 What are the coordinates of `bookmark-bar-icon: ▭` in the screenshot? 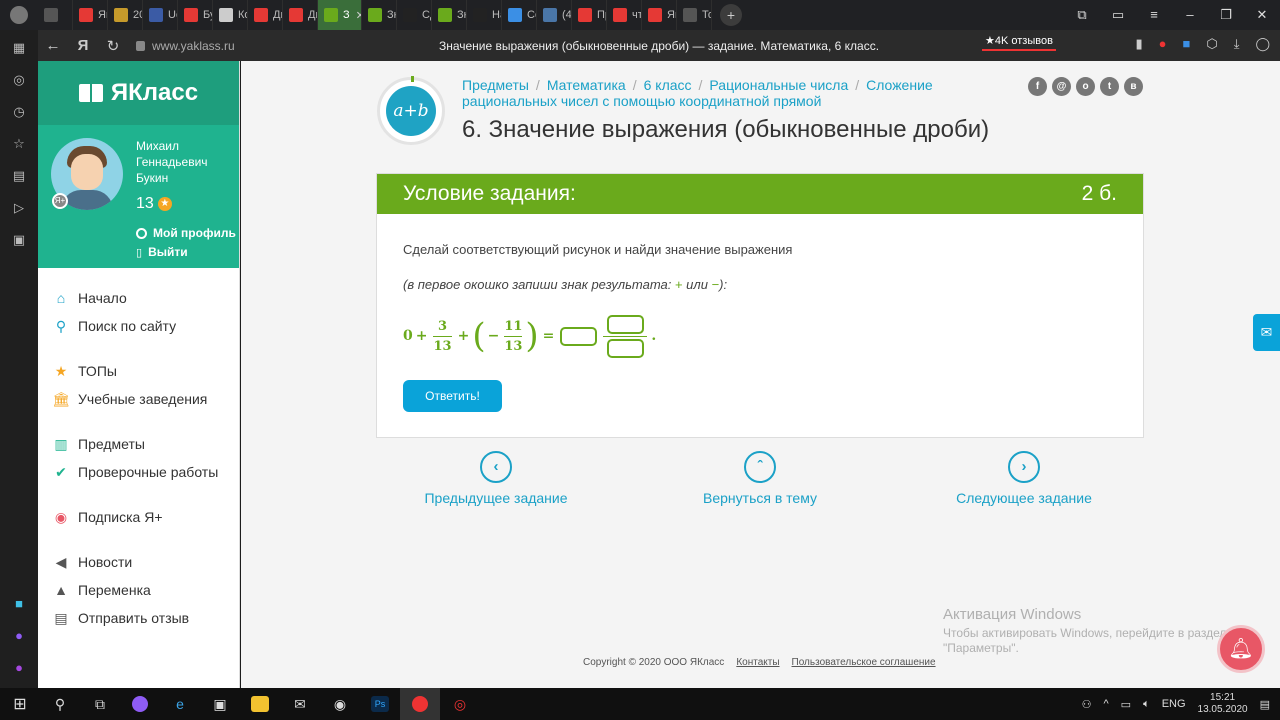 It's located at (1118, 15).